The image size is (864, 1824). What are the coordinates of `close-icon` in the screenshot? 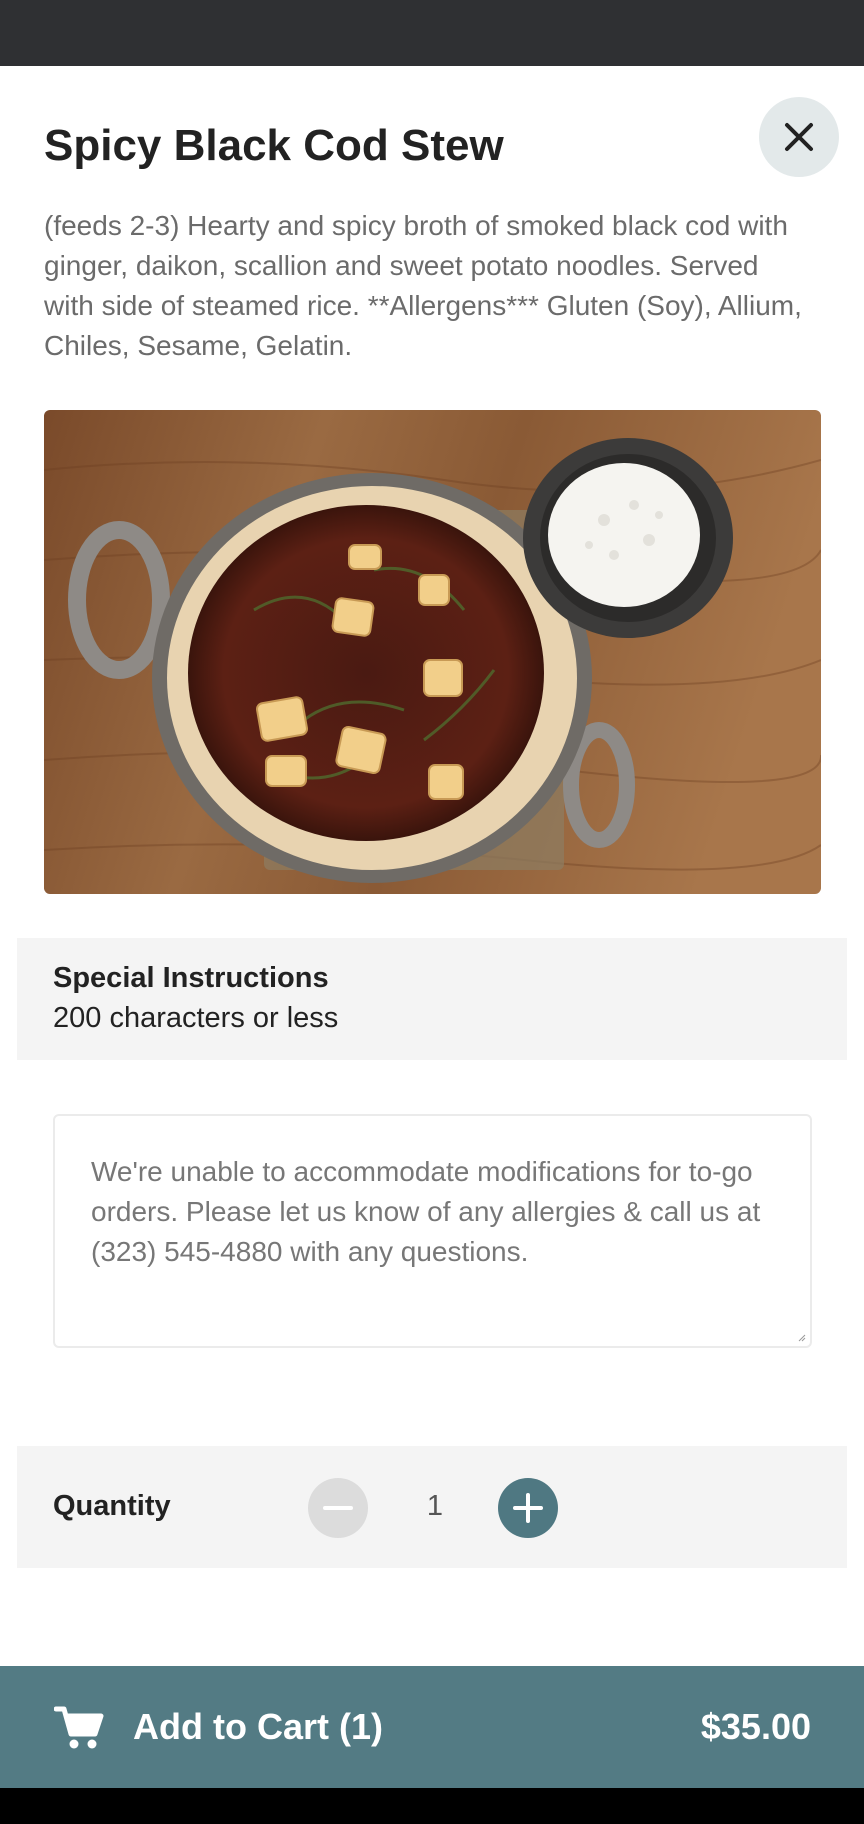 It's located at (799, 137).